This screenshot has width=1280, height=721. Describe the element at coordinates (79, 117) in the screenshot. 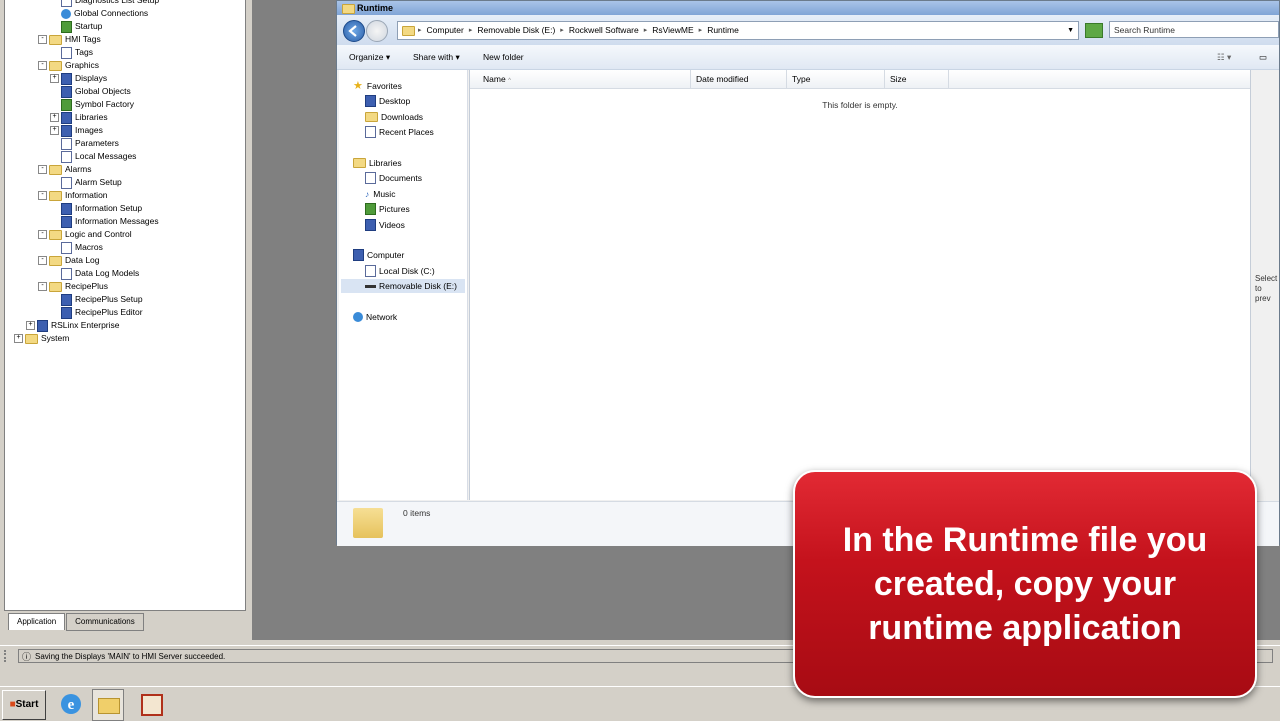

I see `tree-item: + Libraries` at that location.